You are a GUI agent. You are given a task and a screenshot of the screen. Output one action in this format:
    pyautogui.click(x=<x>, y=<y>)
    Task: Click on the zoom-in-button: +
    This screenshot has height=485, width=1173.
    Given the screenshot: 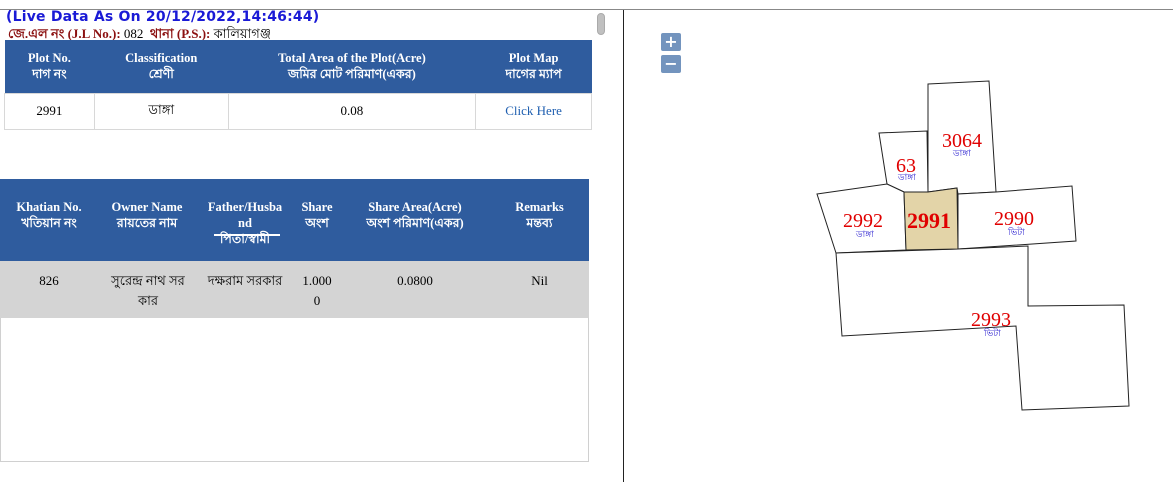 What is the action you would take?
    pyautogui.click(x=671, y=42)
    